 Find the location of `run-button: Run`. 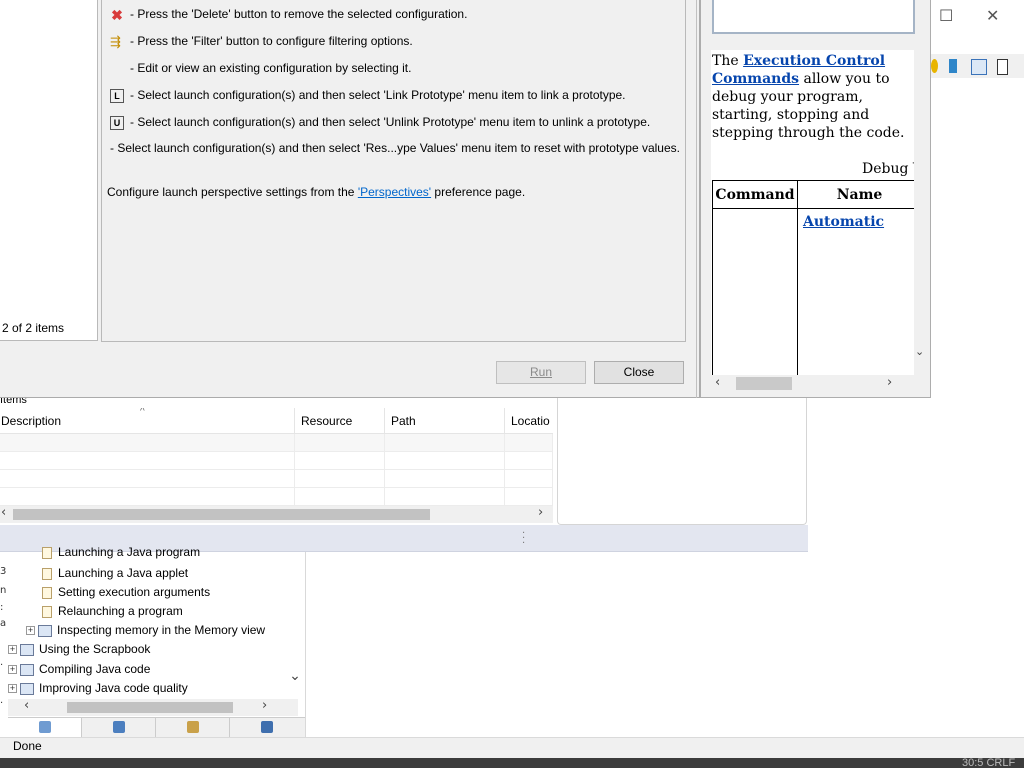

run-button: Run is located at coordinates (541, 372).